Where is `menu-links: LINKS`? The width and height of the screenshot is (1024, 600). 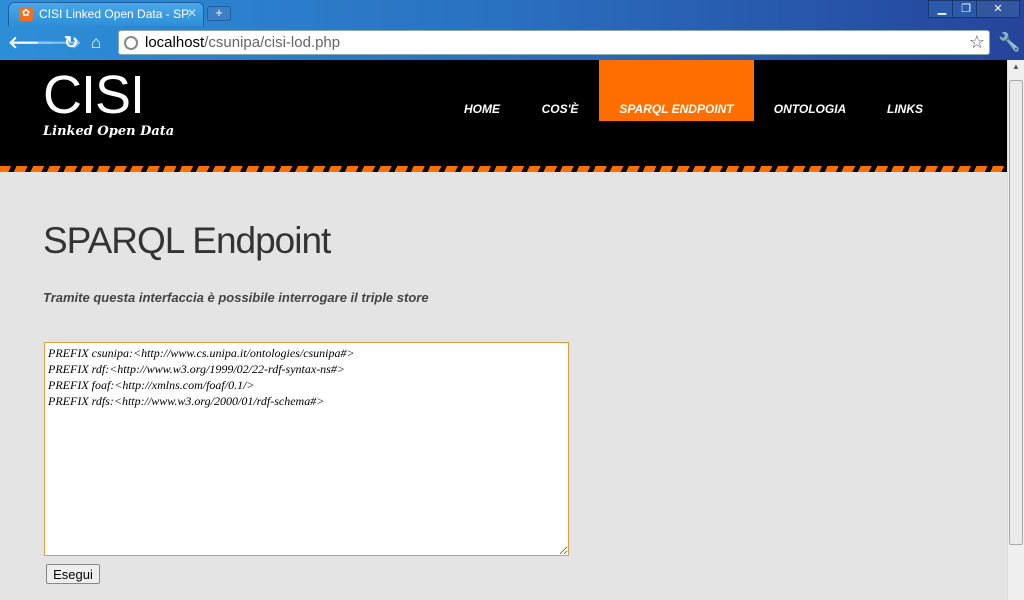 menu-links: LINKS is located at coordinates (905, 90).